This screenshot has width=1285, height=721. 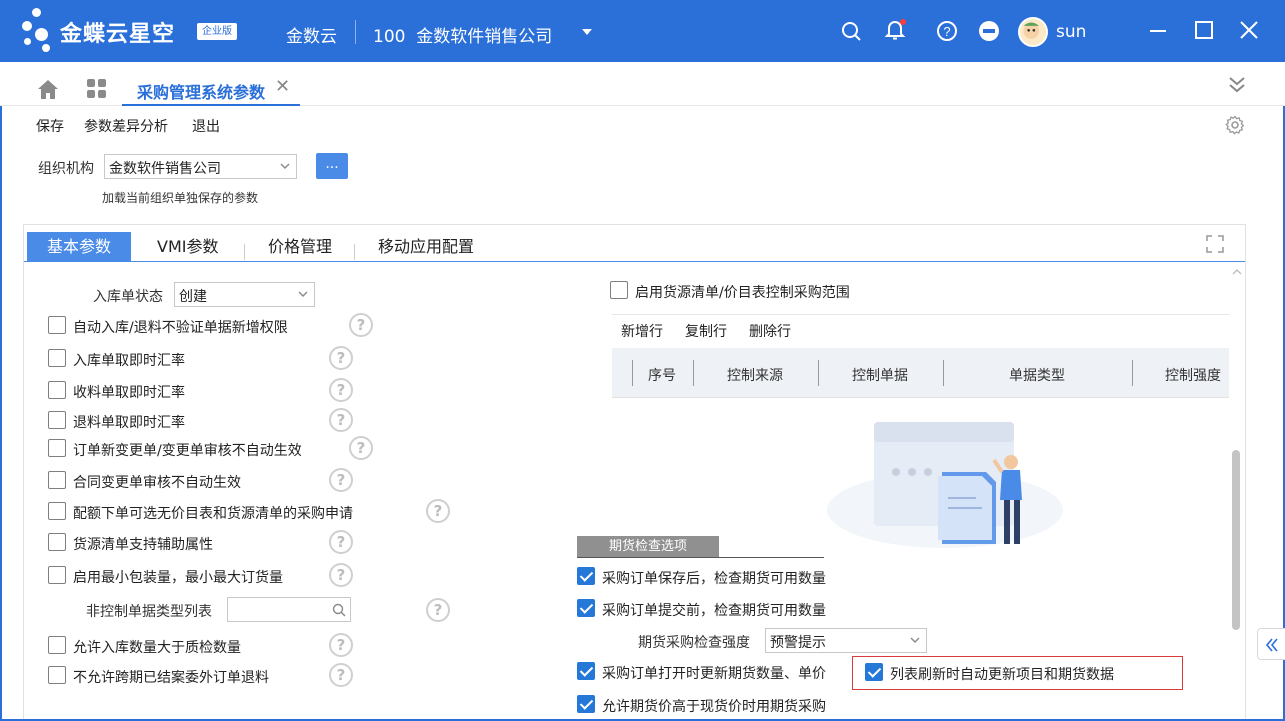 I want to click on tab-underline, so click(x=634, y=261).